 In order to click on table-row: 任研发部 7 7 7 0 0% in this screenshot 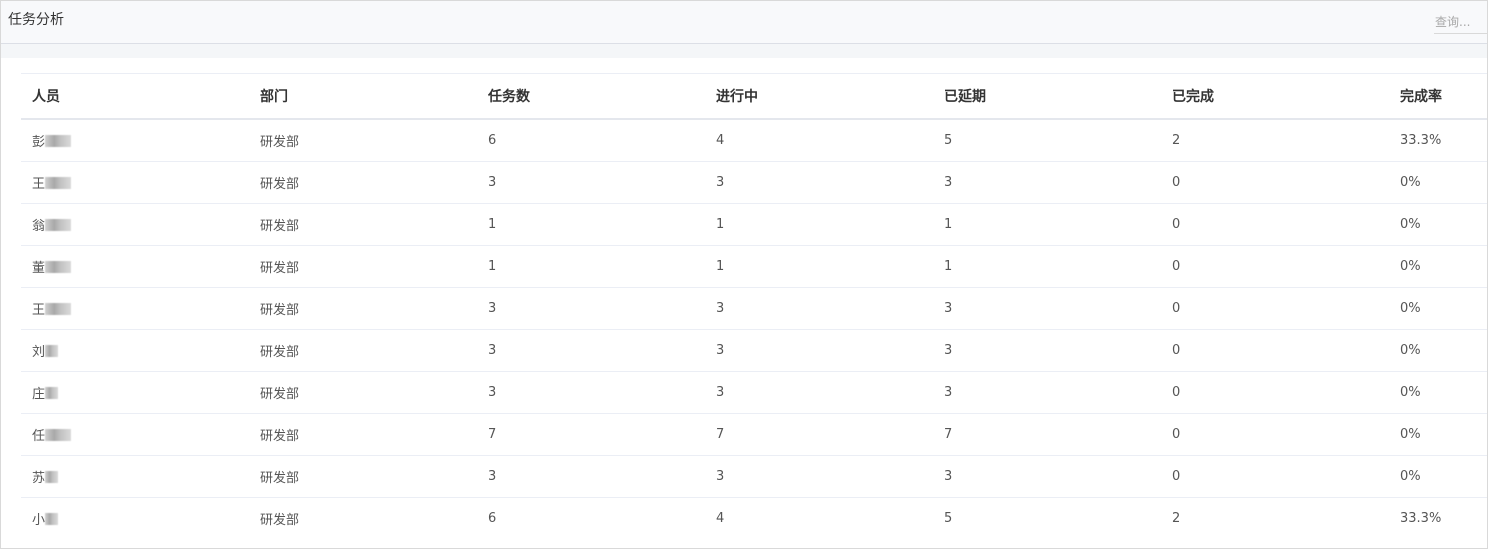, I will do `click(754, 434)`.